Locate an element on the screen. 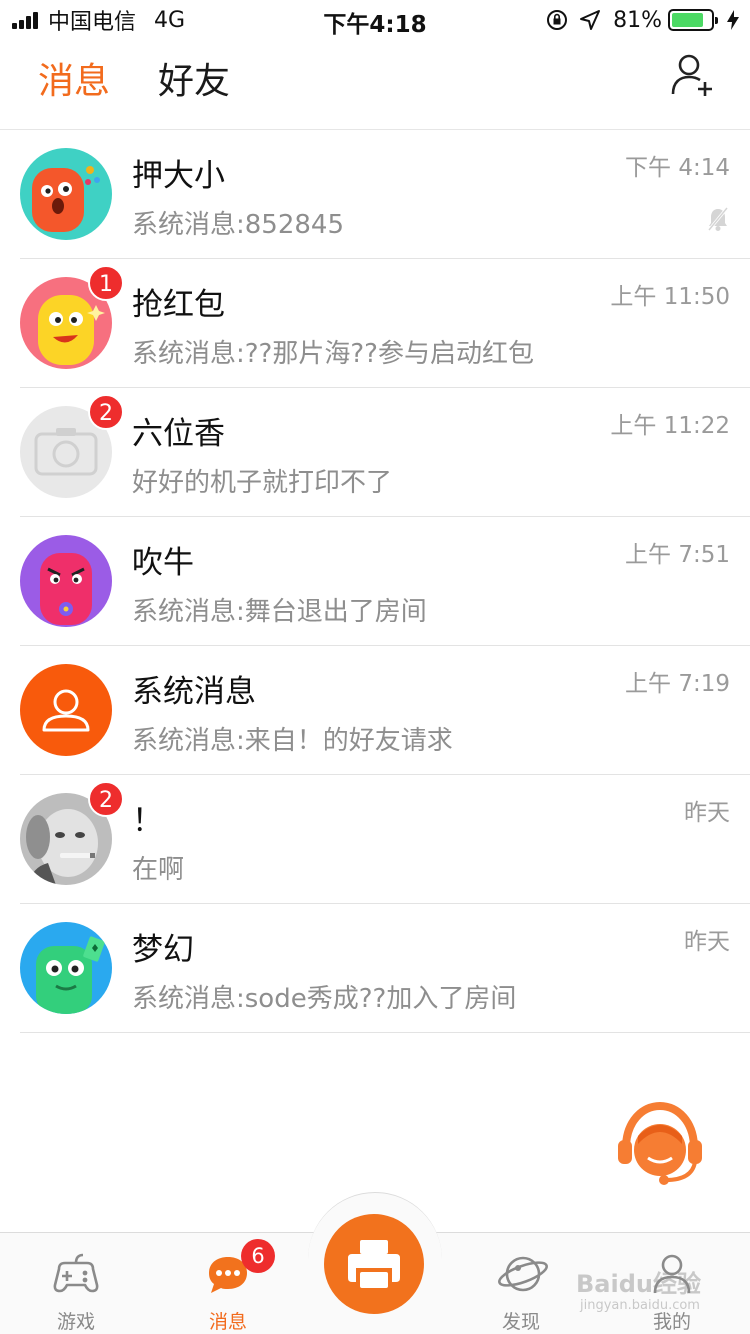  battery-icon is located at coordinates (693, 20).